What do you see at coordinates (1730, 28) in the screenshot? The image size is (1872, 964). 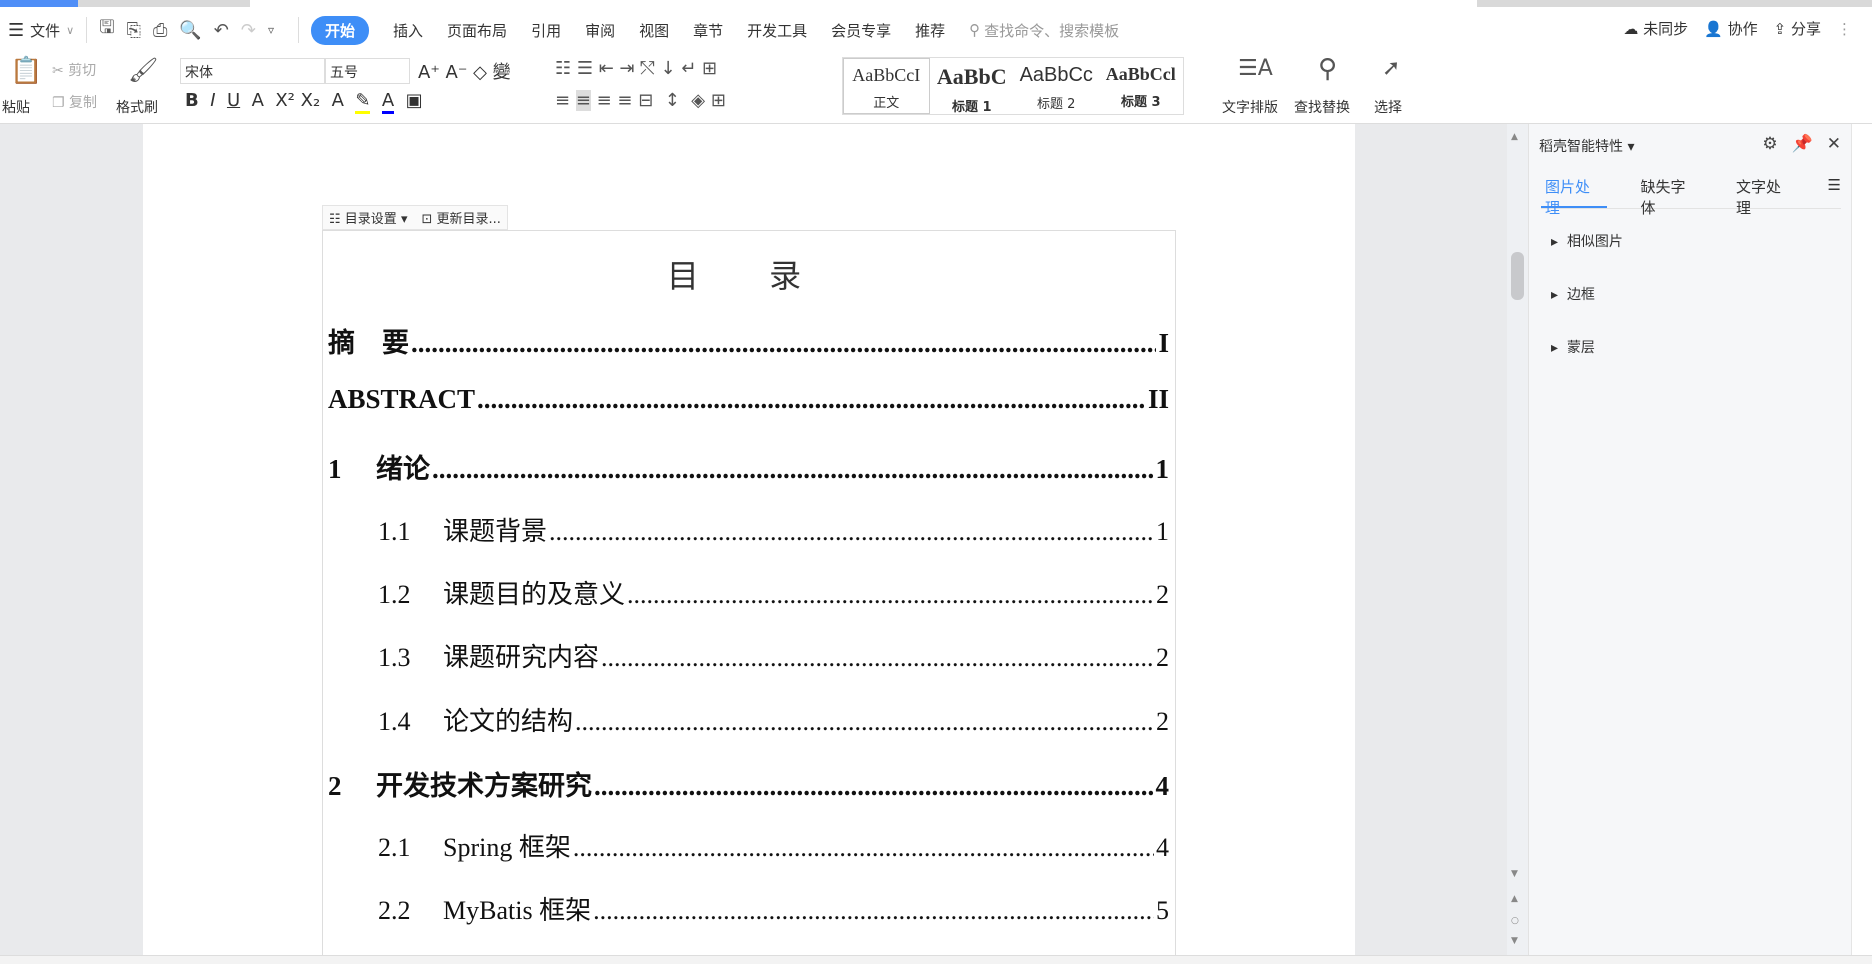 I see `collab-button: 👤 协作` at bounding box center [1730, 28].